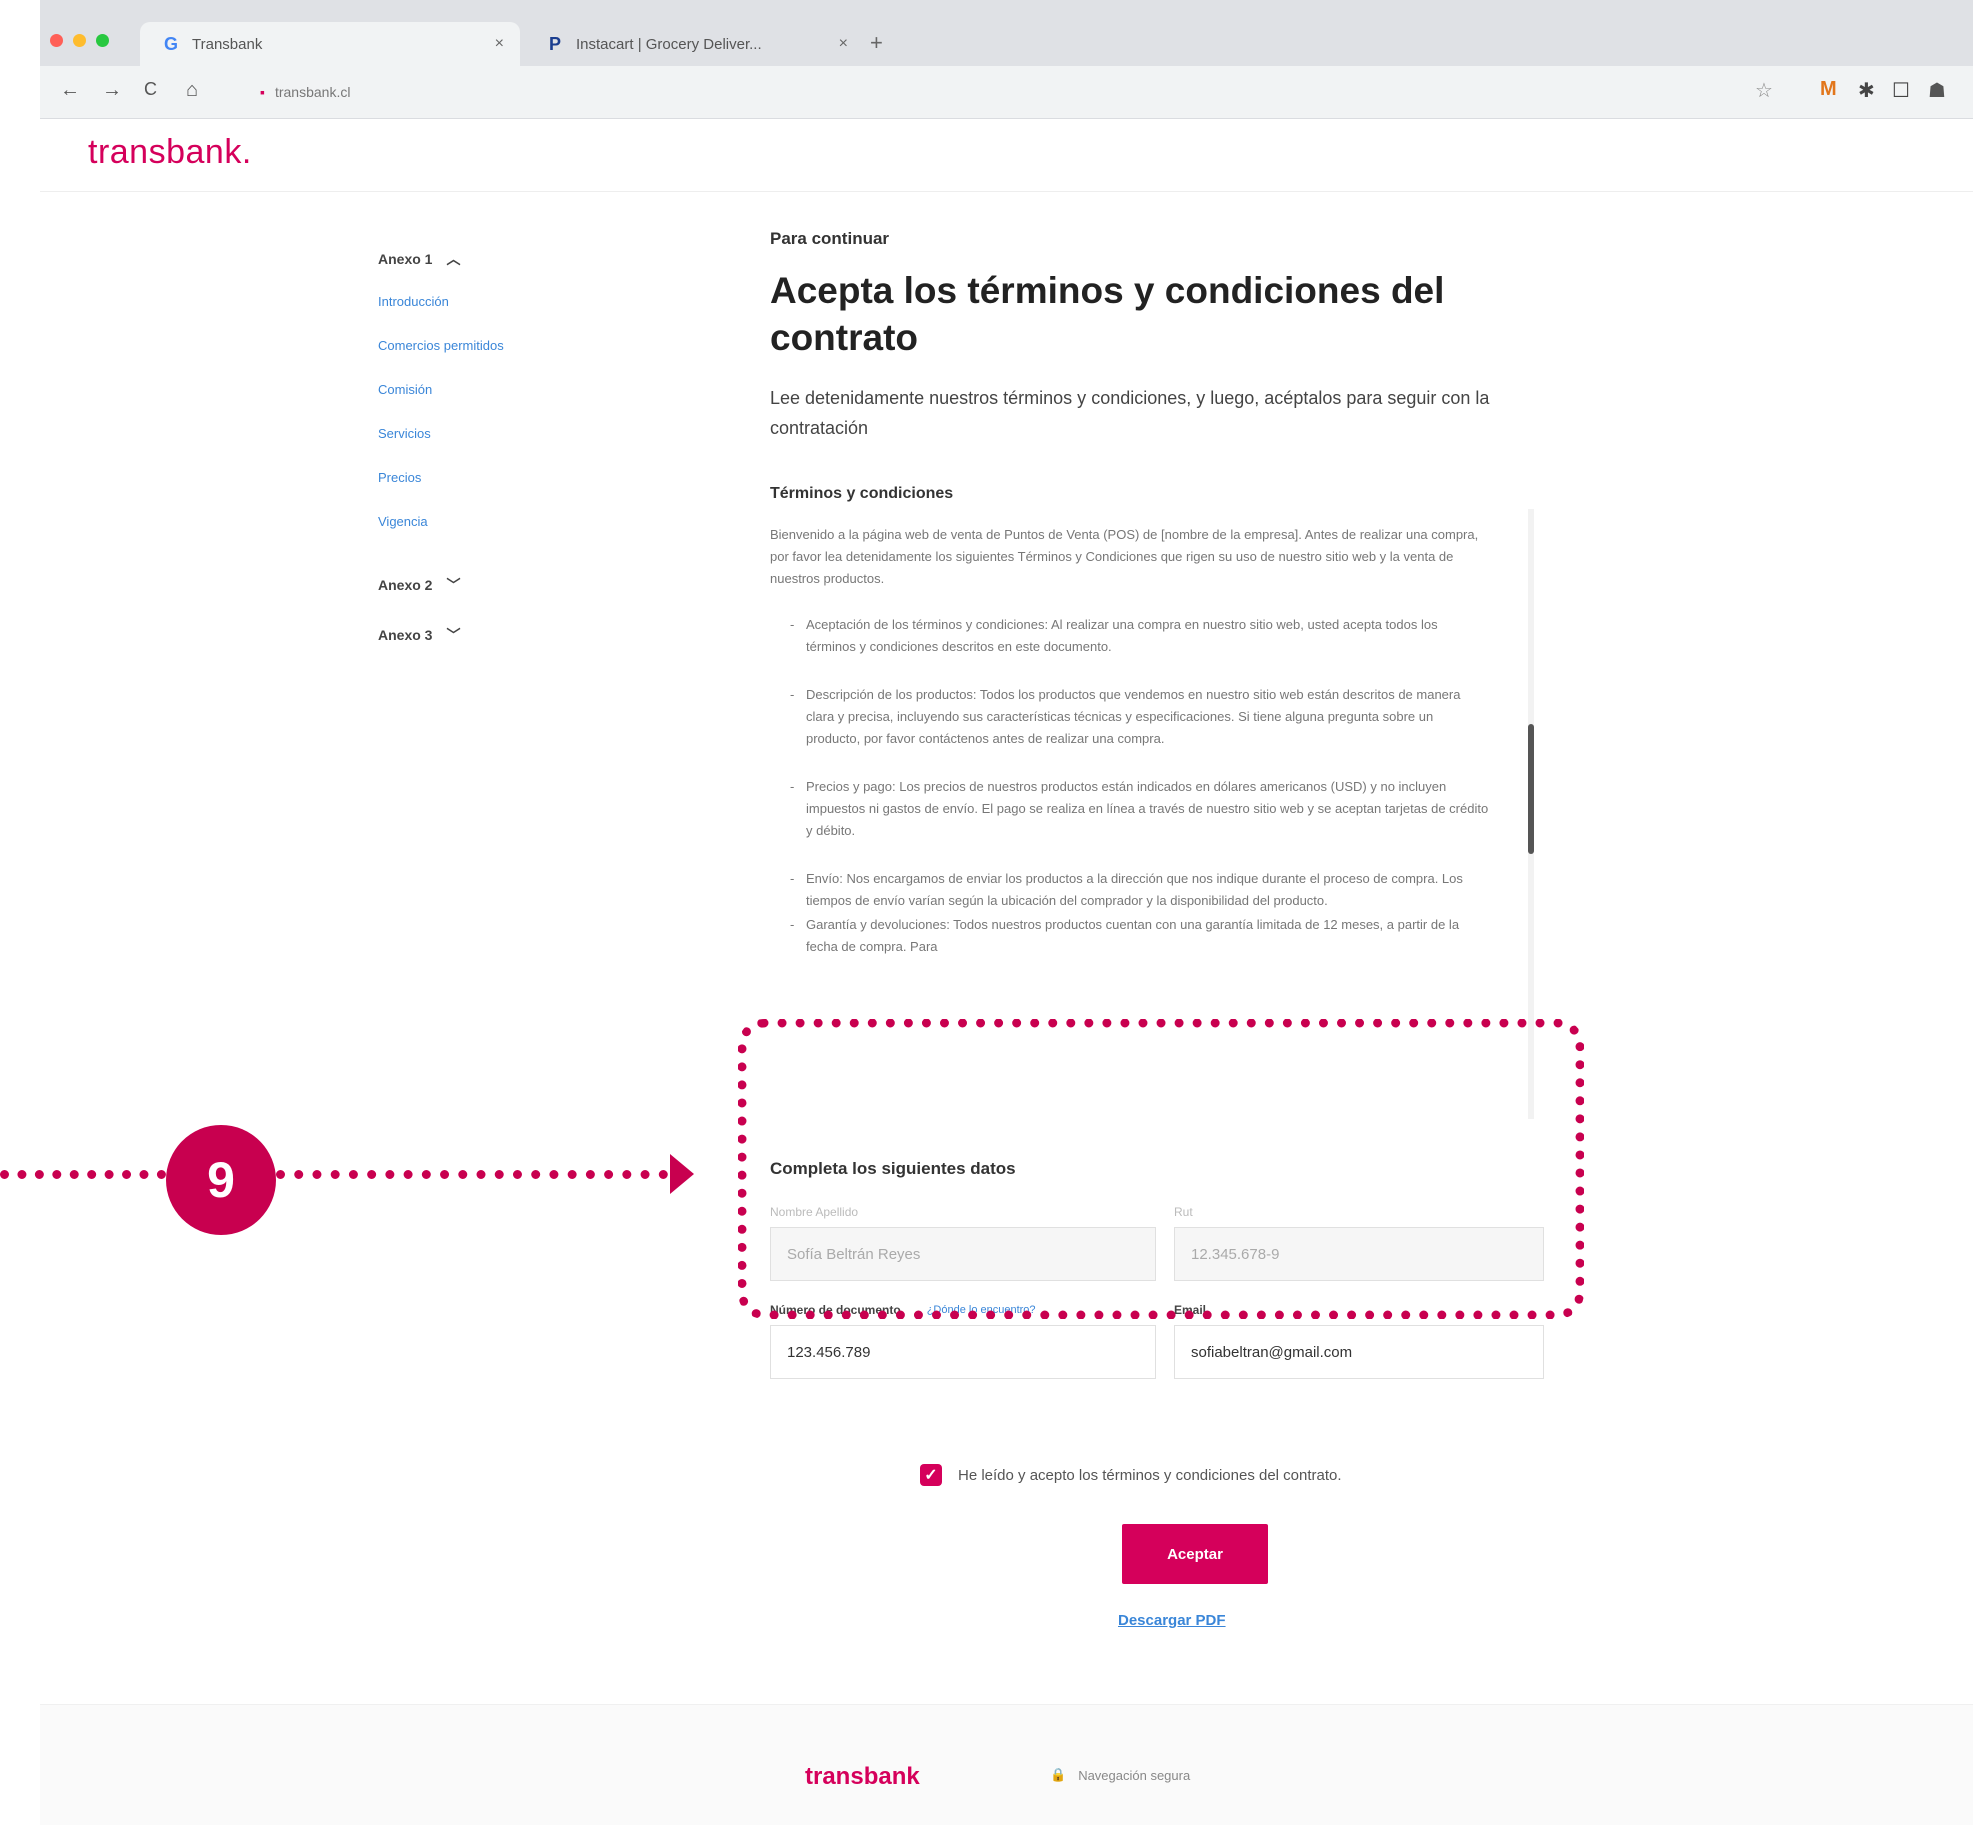  Describe the element at coordinates (862, 493) in the screenshot. I see `terms-heading: Términos y condiciones` at that location.